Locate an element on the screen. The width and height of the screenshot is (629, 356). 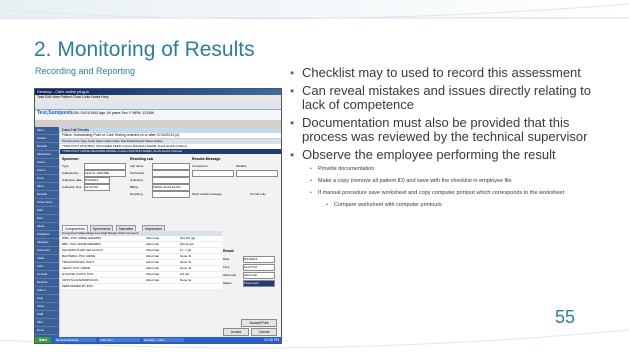
nav-item: Admin is located at coordinates (47, 291).